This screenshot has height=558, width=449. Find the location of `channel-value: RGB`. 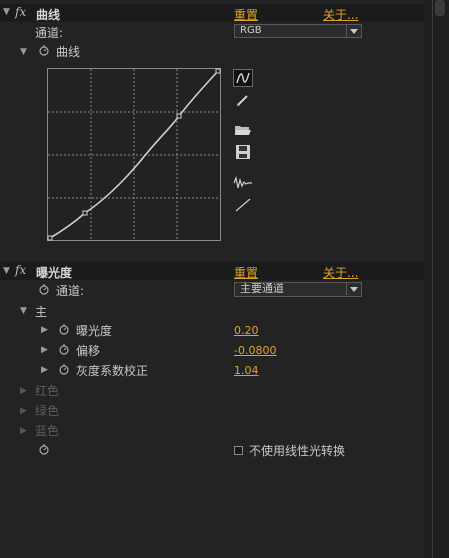

channel-value: RGB is located at coordinates (251, 30).